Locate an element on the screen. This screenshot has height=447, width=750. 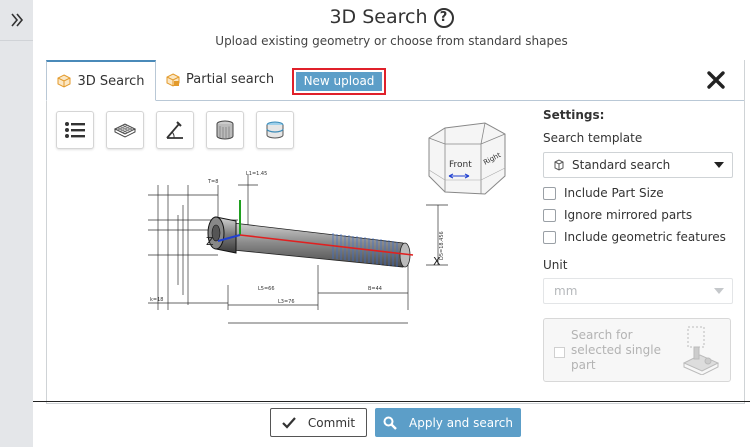
new-upload-label: New upload is located at coordinates (339, 81).